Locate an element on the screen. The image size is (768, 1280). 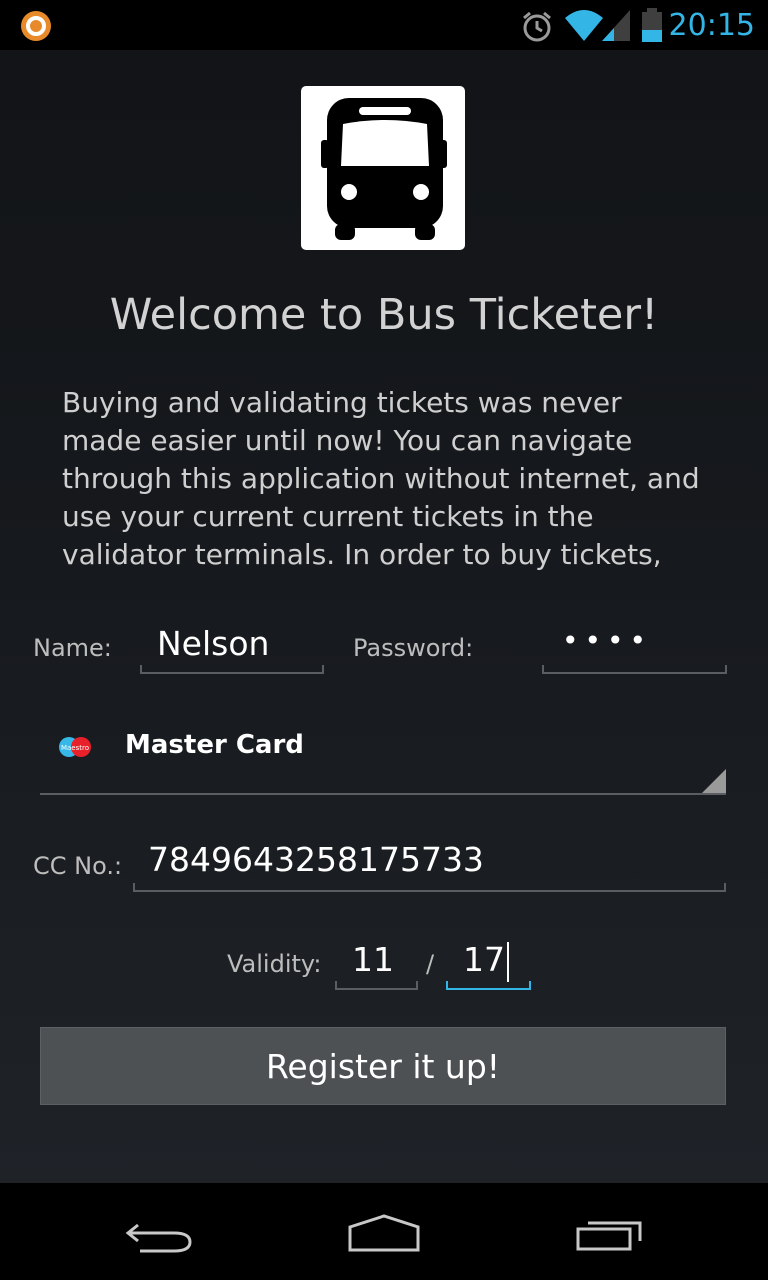
validity-month-value: 11 is located at coordinates (373, 959).